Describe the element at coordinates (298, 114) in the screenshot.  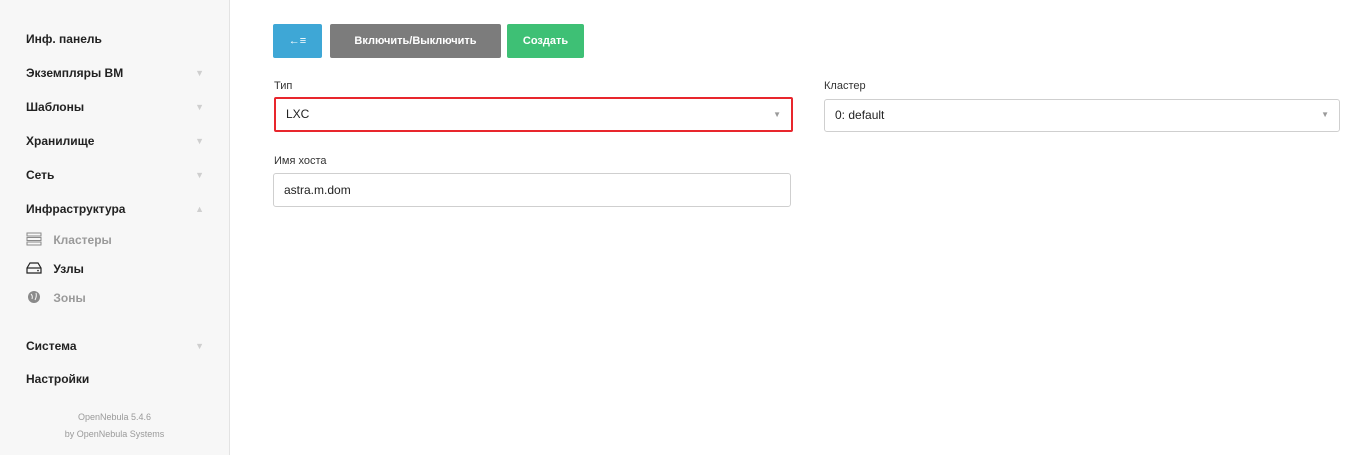
I see `type-select-value: LXC` at that location.